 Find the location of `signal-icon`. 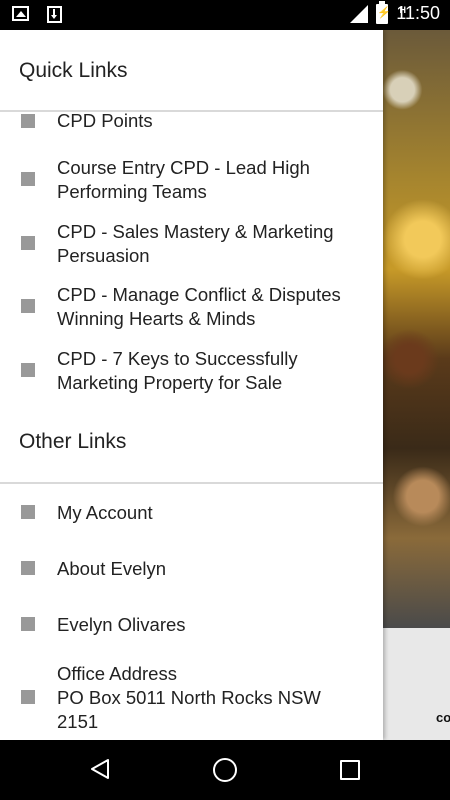

signal-icon is located at coordinates (359, 13).